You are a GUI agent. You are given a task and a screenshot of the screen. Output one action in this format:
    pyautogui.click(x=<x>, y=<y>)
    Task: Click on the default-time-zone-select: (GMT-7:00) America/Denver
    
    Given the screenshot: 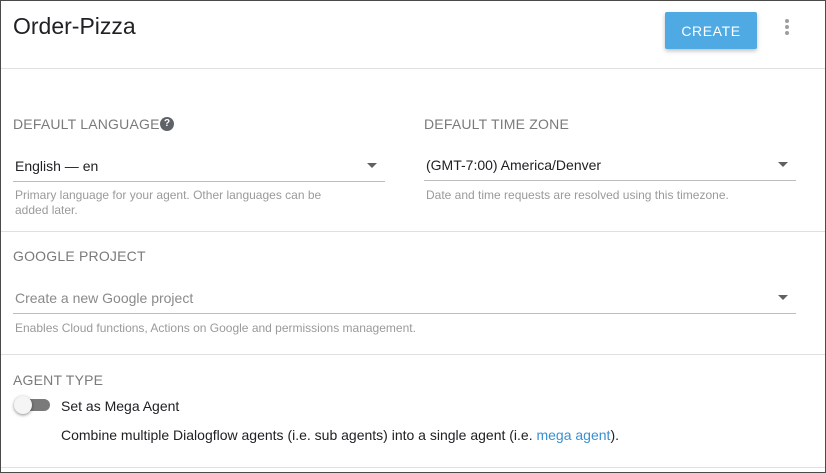 What is the action you would take?
    pyautogui.click(x=610, y=166)
    